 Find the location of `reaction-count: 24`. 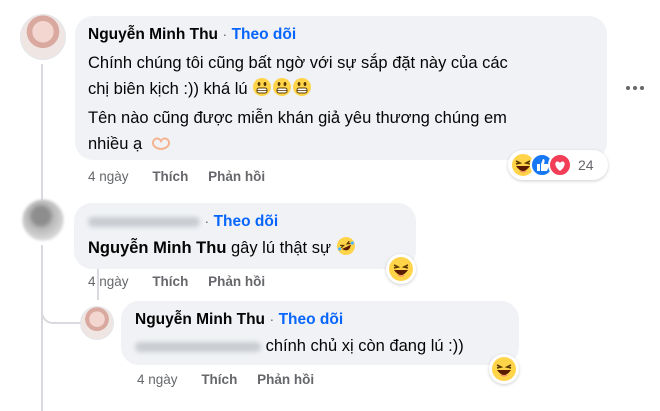

reaction-count: 24 is located at coordinates (586, 165).